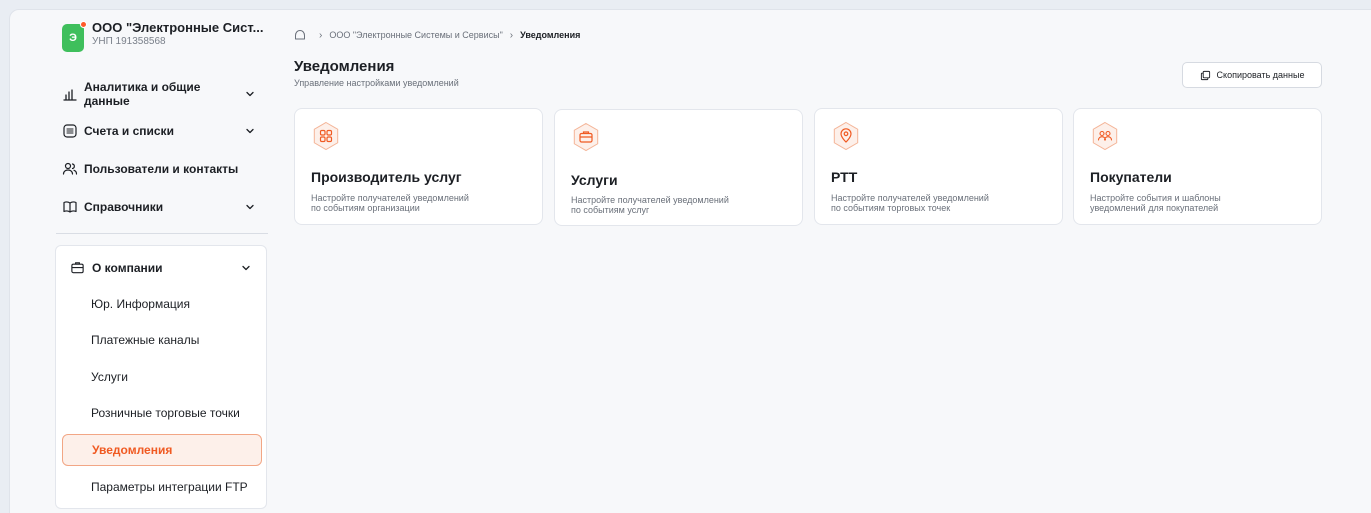  What do you see at coordinates (142, 94) in the screenshot?
I see `sidebar-item-label: Аналитика и общие данные` at bounding box center [142, 94].